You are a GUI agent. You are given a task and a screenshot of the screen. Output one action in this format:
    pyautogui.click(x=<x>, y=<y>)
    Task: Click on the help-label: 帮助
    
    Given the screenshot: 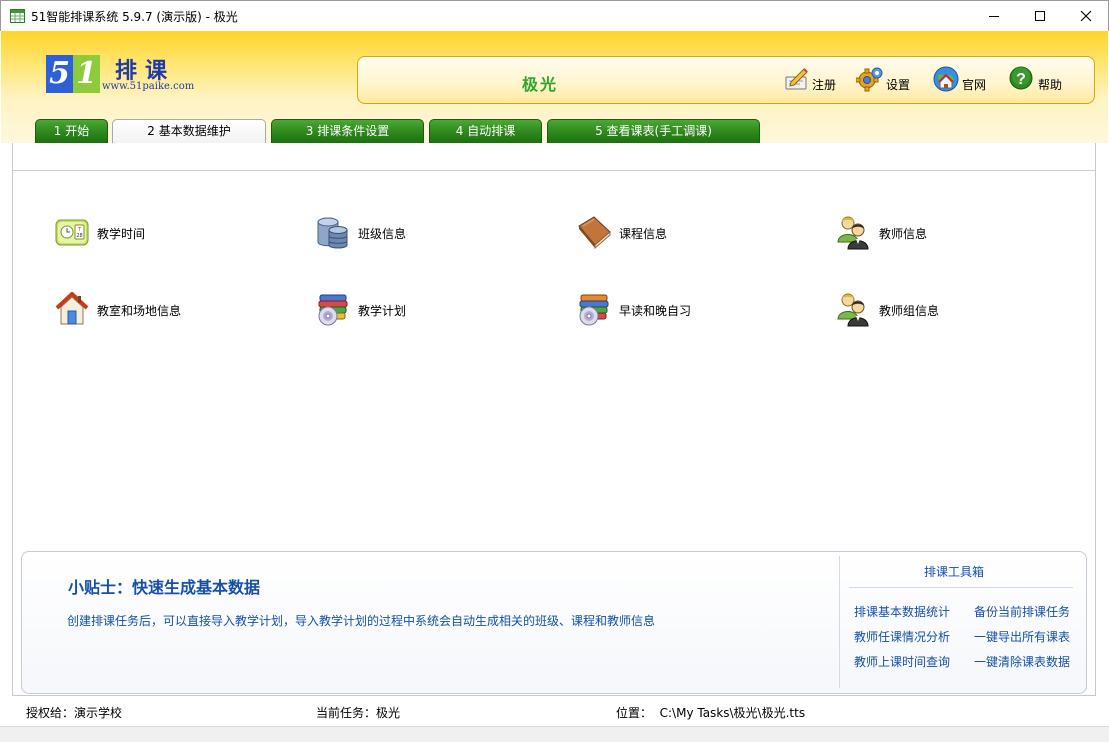 What is the action you would take?
    pyautogui.click(x=1050, y=85)
    